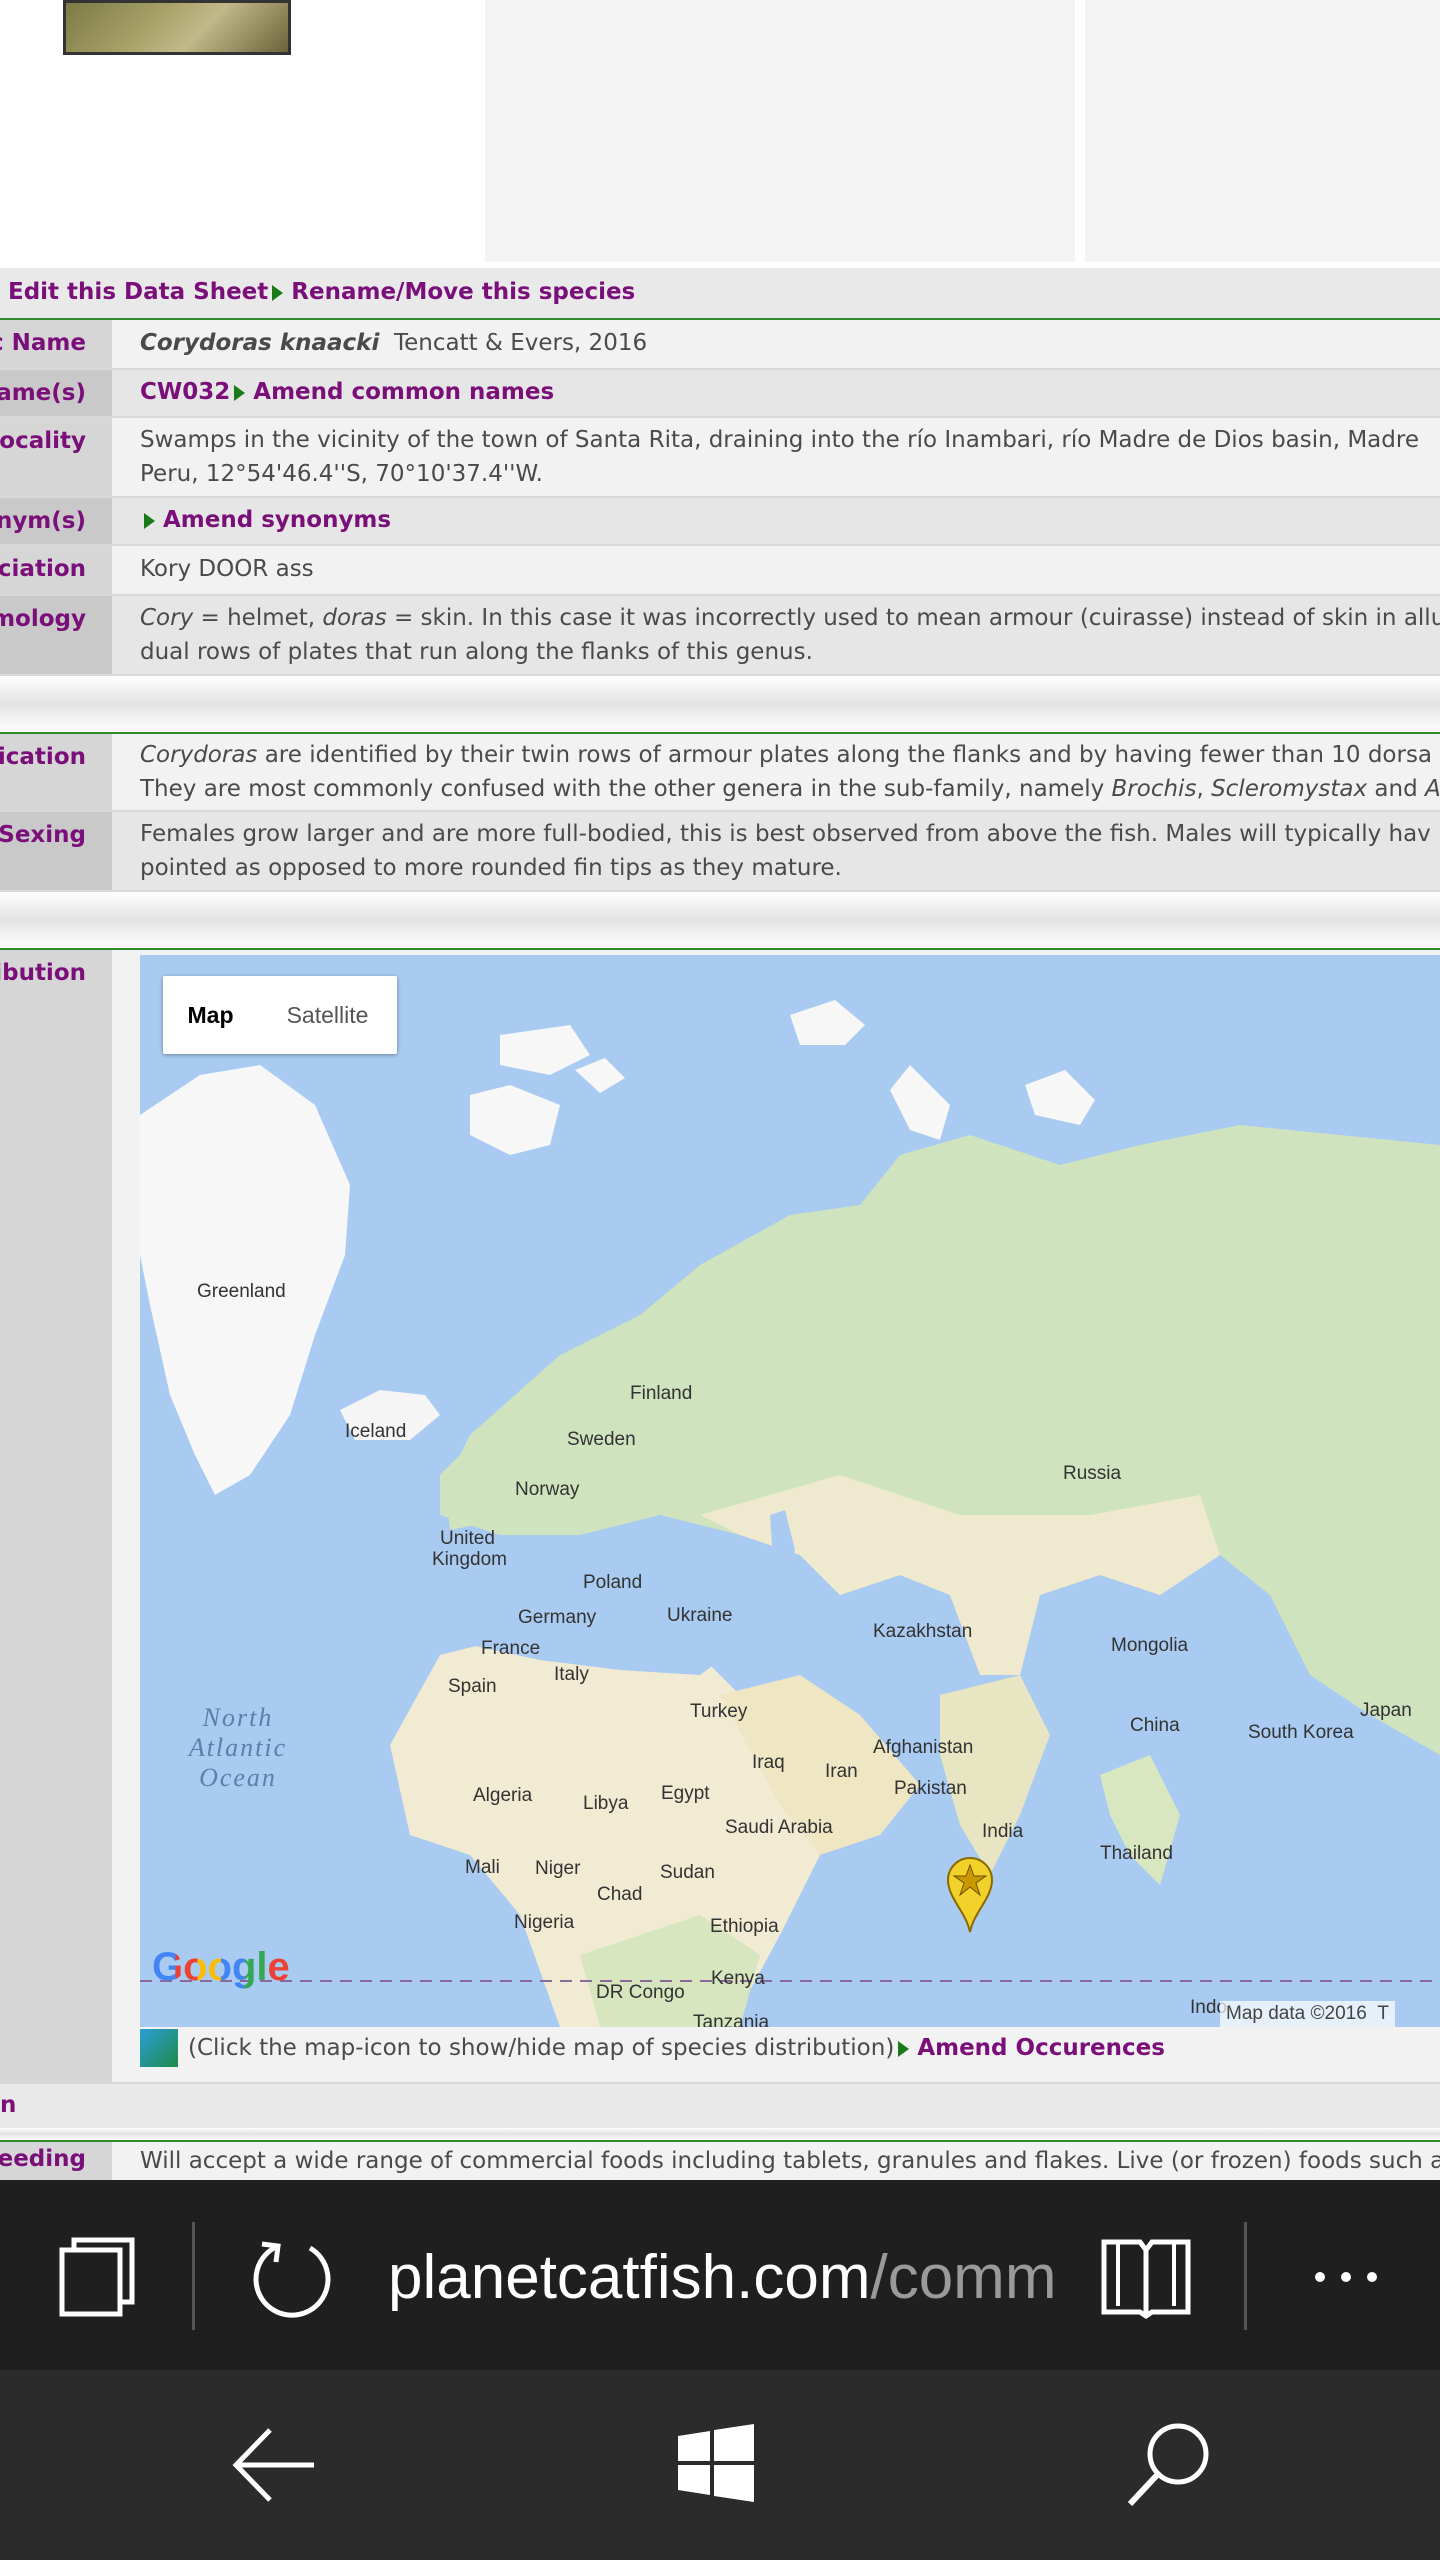  I want to click on map-label: Thailand, so click(1136, 1853).